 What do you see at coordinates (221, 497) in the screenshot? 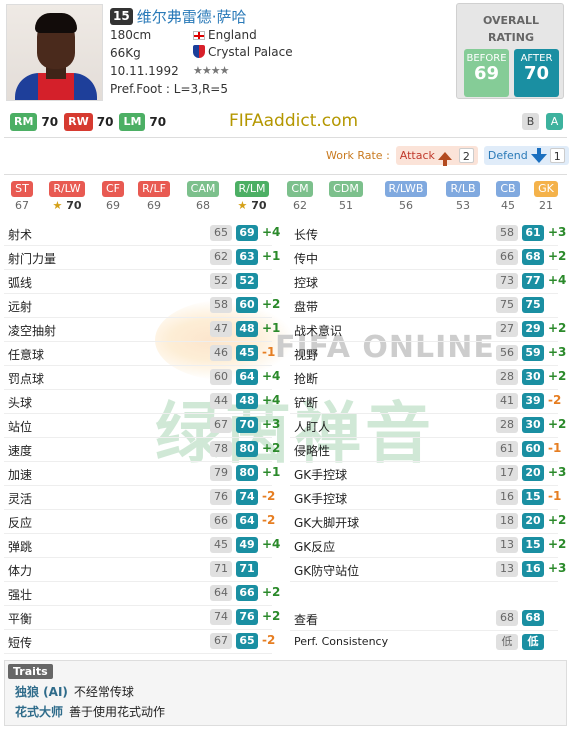
I see `stat-before: 76` at bounding box center [221, 497].